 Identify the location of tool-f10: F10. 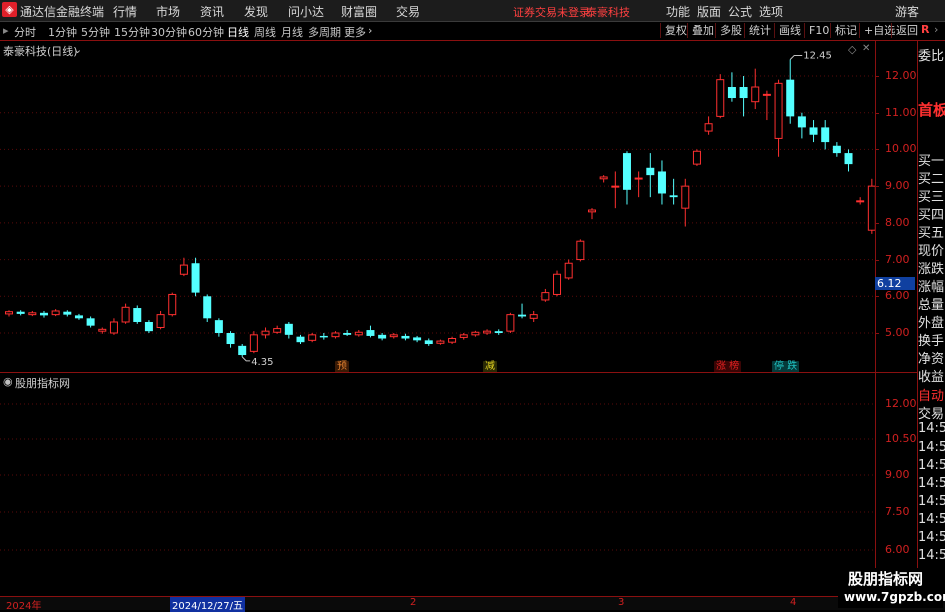
(818, 30).